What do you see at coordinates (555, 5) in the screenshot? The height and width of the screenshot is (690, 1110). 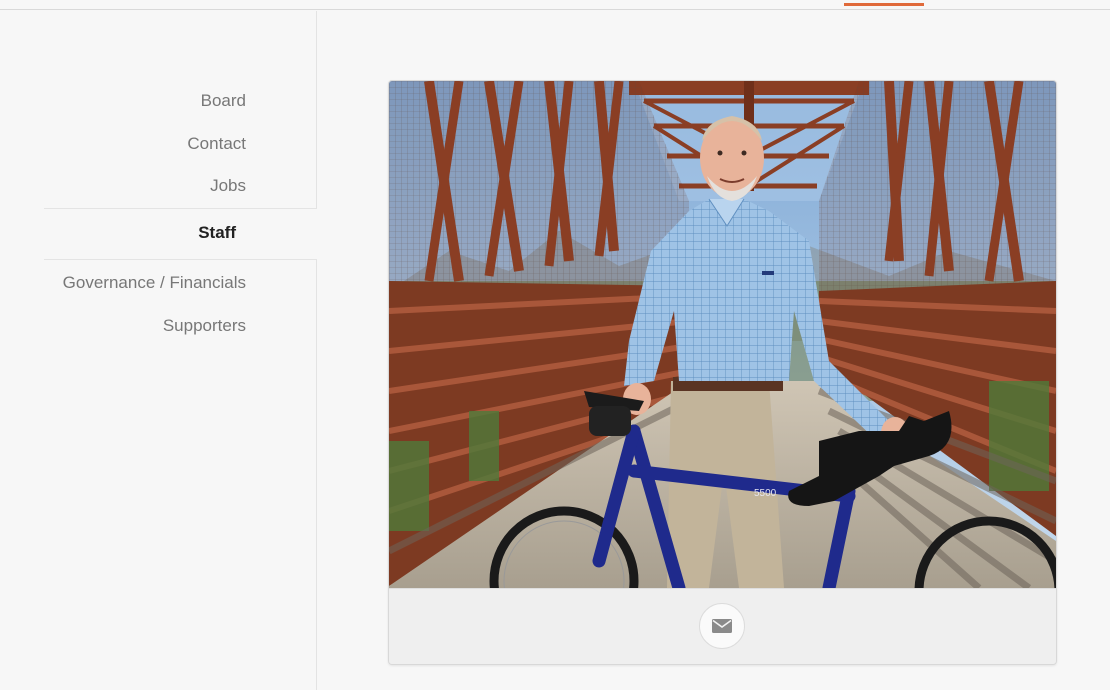 I see `top-nav-bar` at bounding box center [555, 5].